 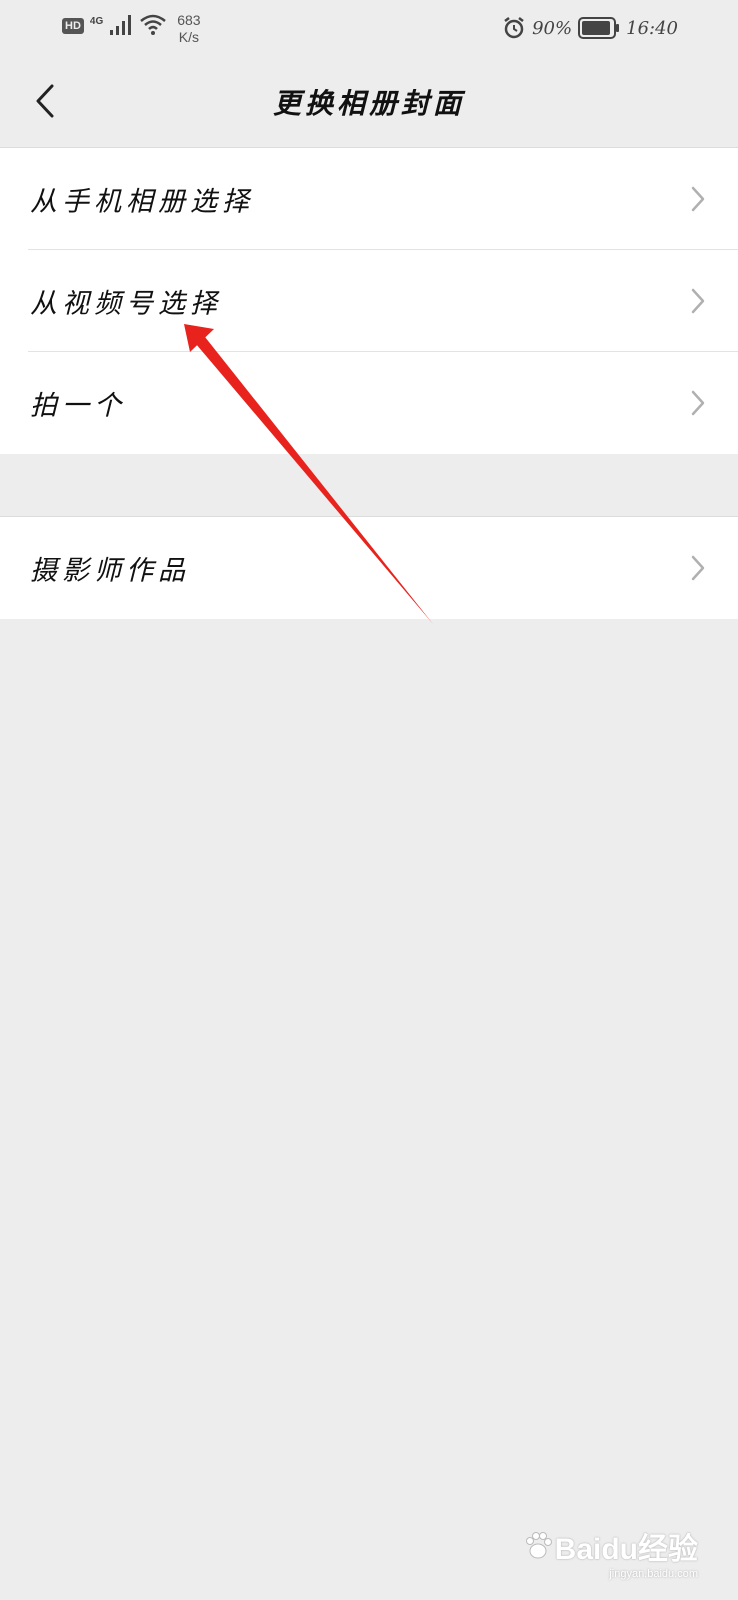 I want to click on status-bar: HD 4G 683 K/s 90% 16:40, so click(x=369, y=28).